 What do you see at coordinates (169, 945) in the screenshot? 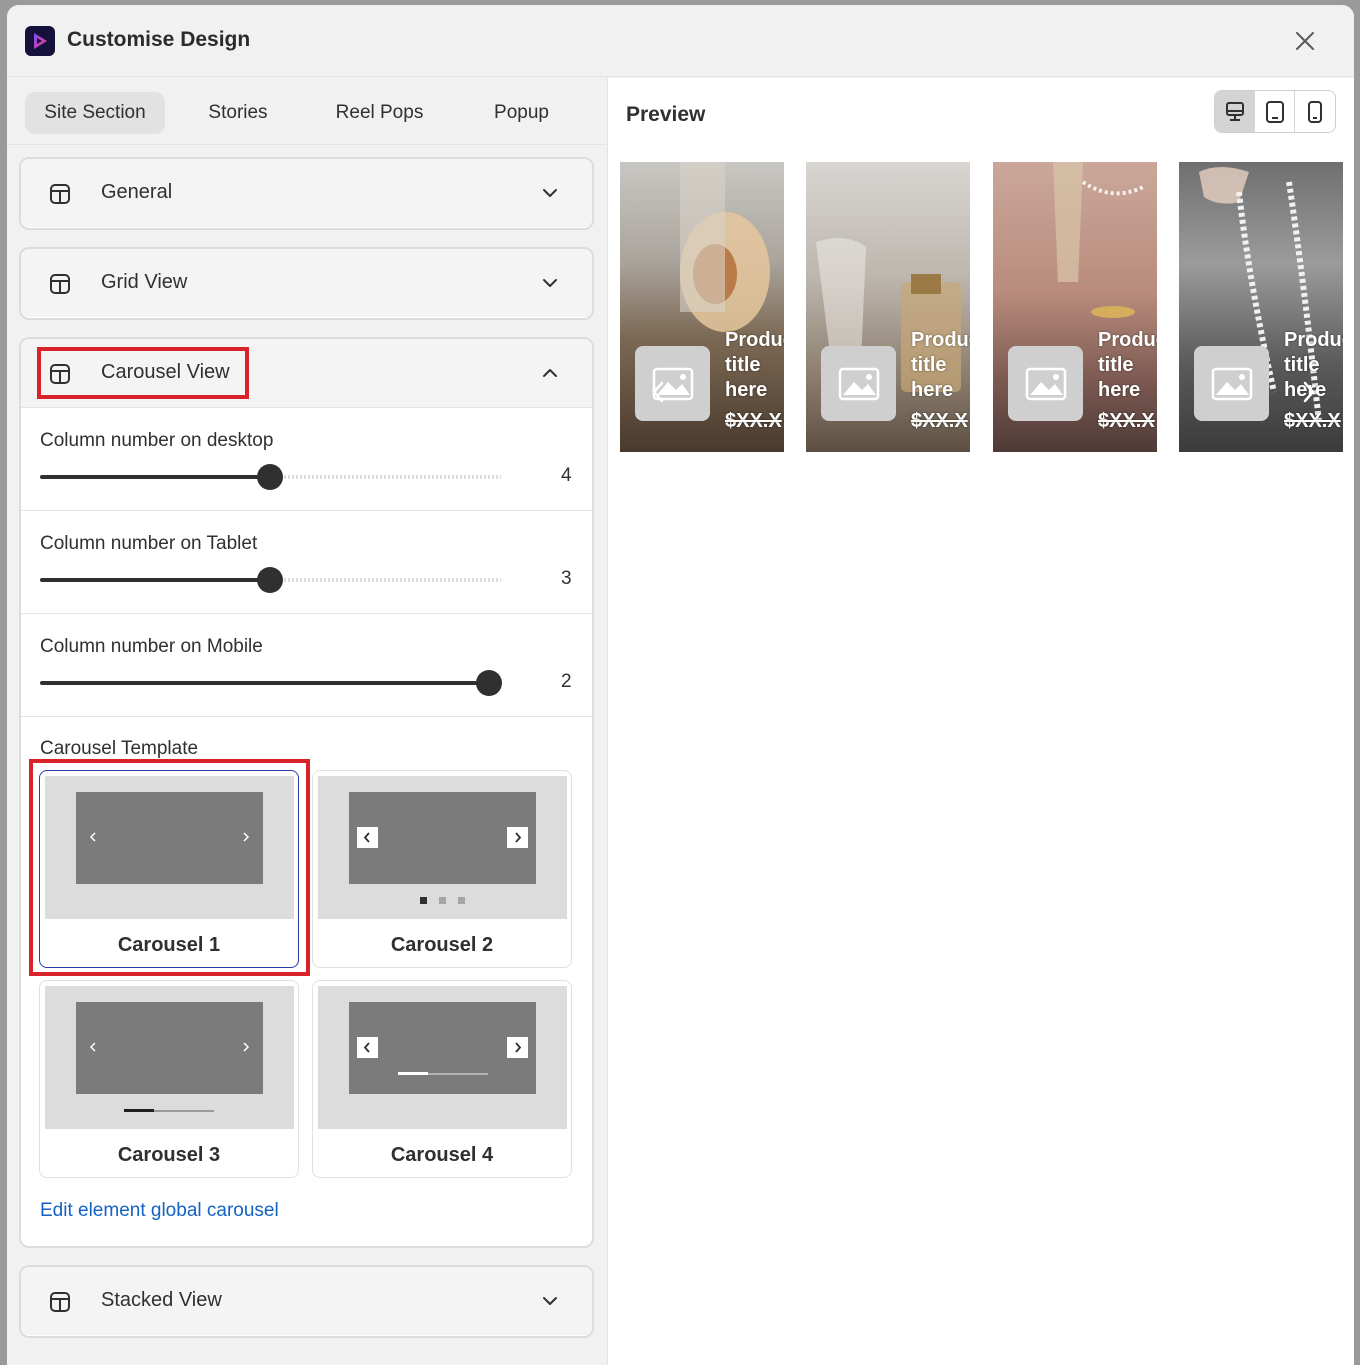
I see `template-carousel-1-label: Carousel 1` at bounding box center [169, 945].